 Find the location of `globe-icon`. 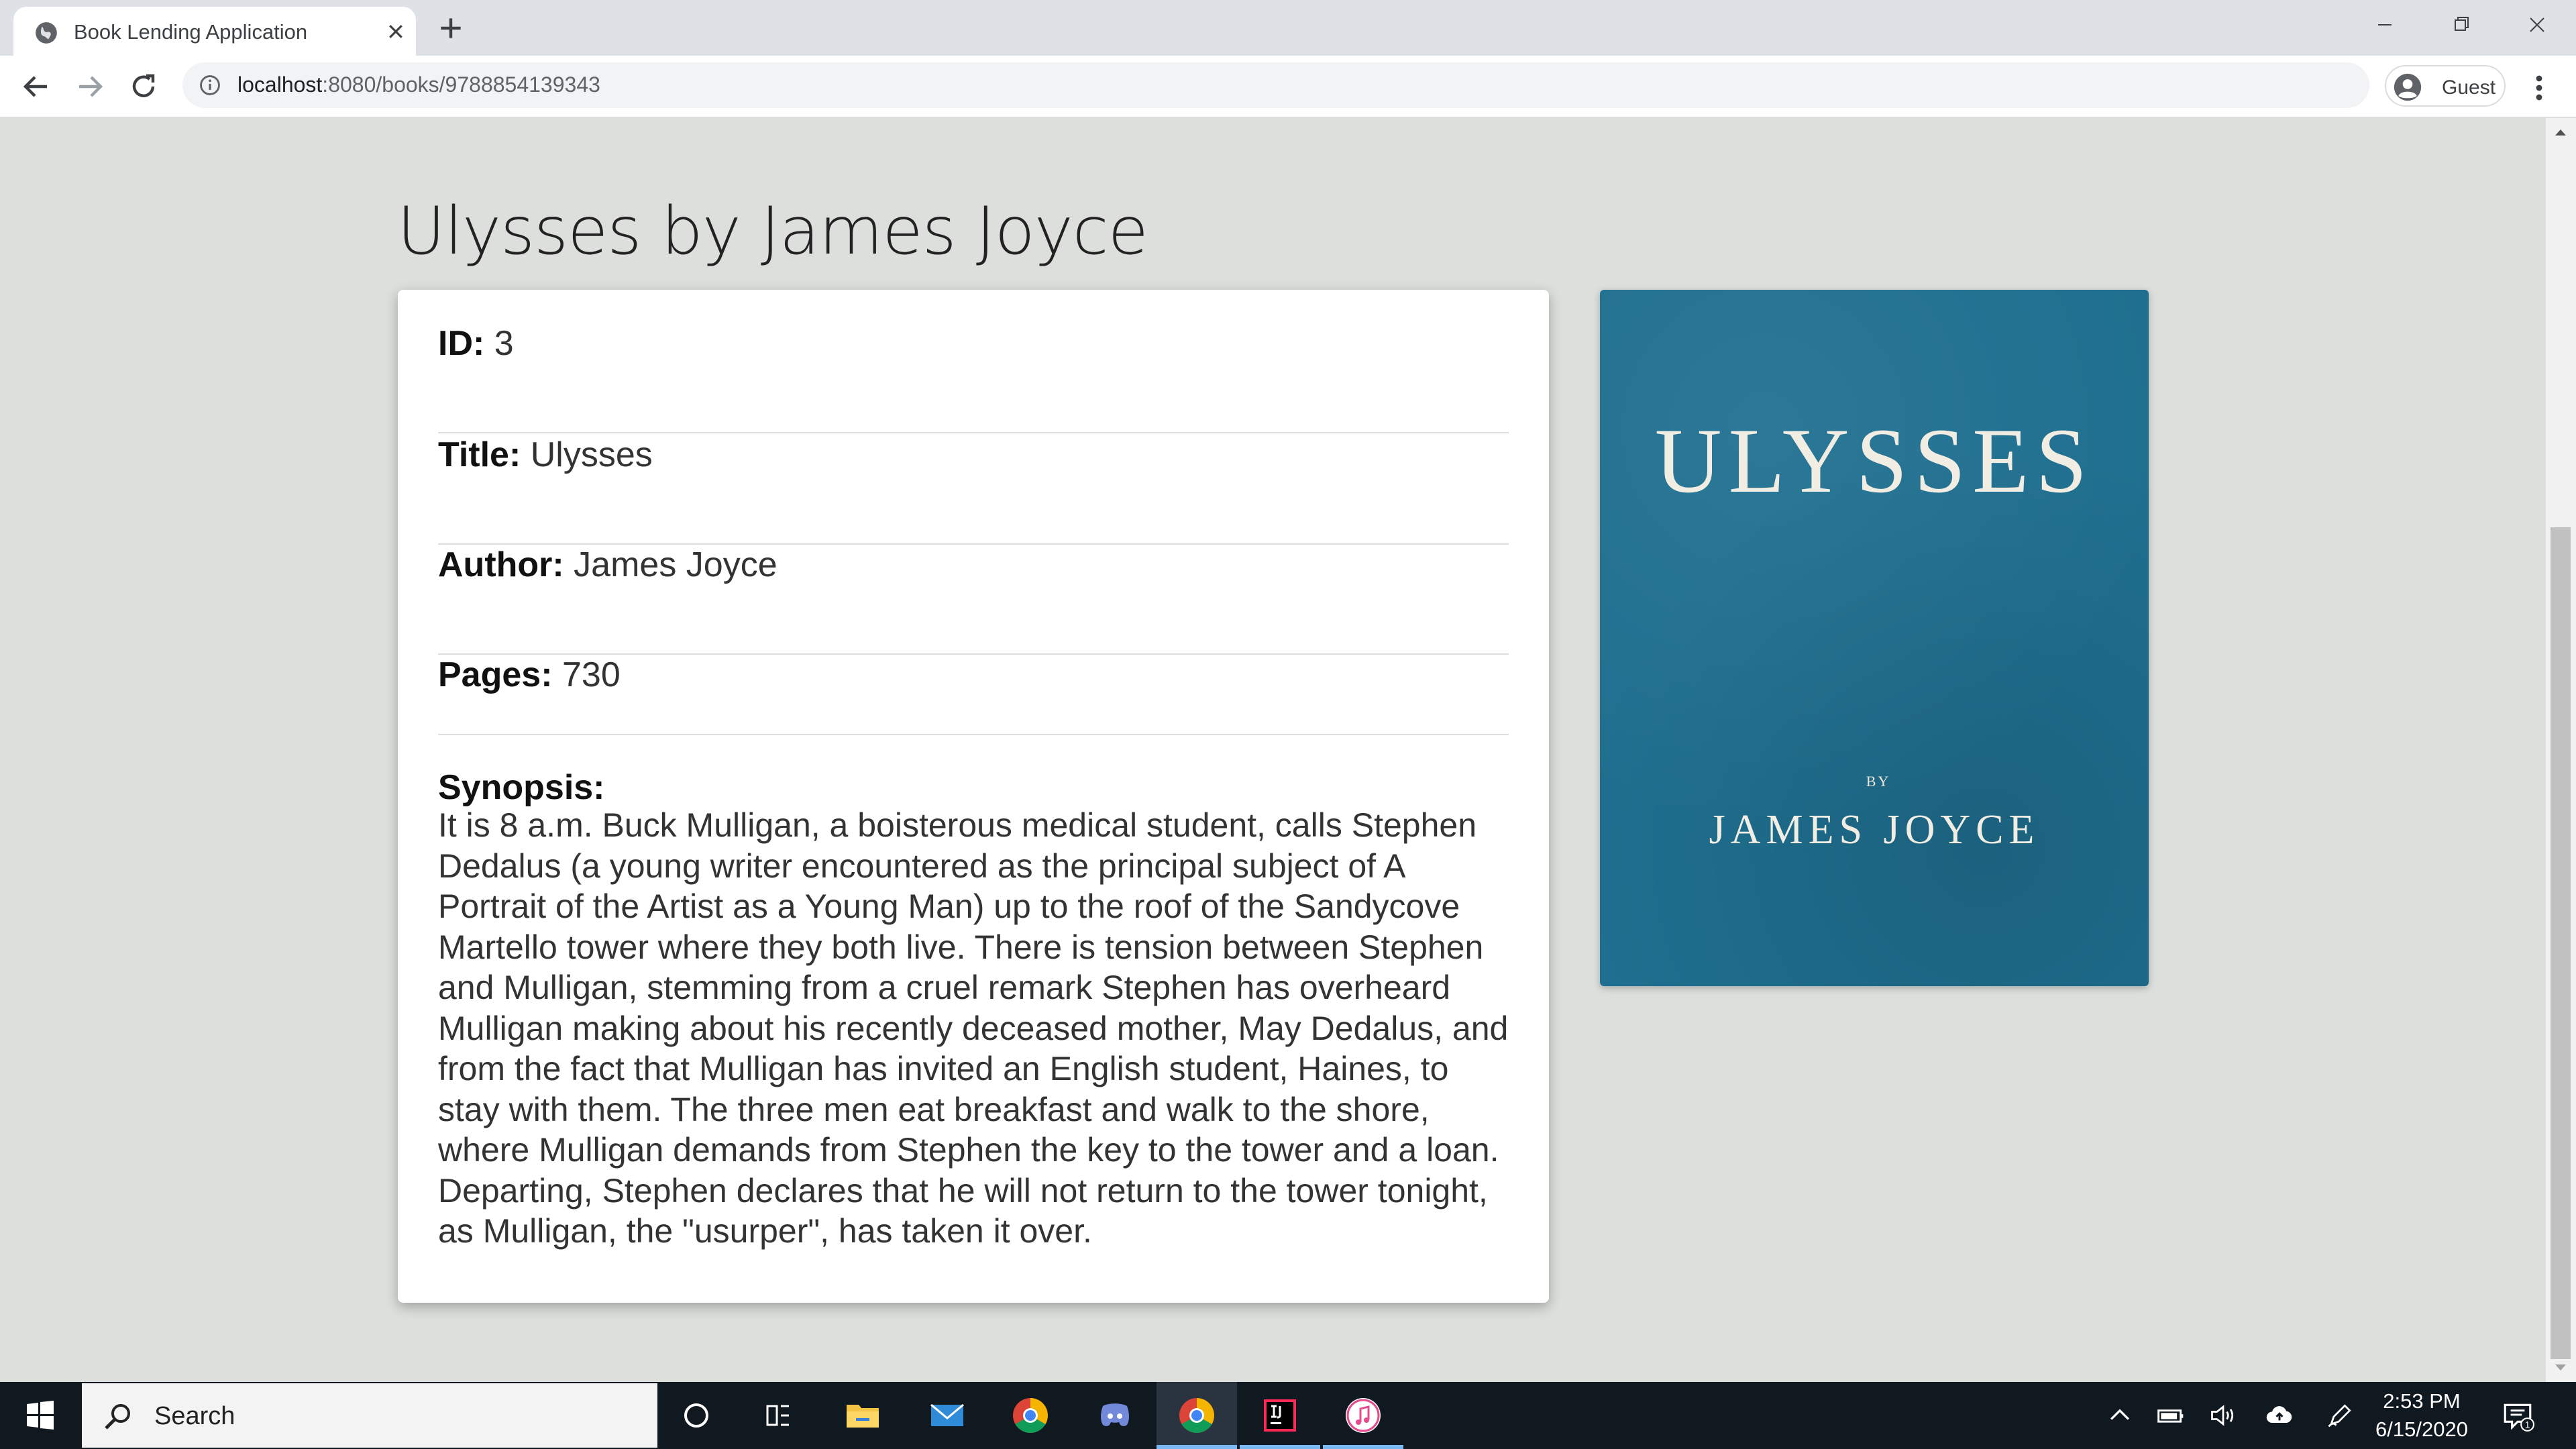

globe-icon is located at coordinates (46, 33).